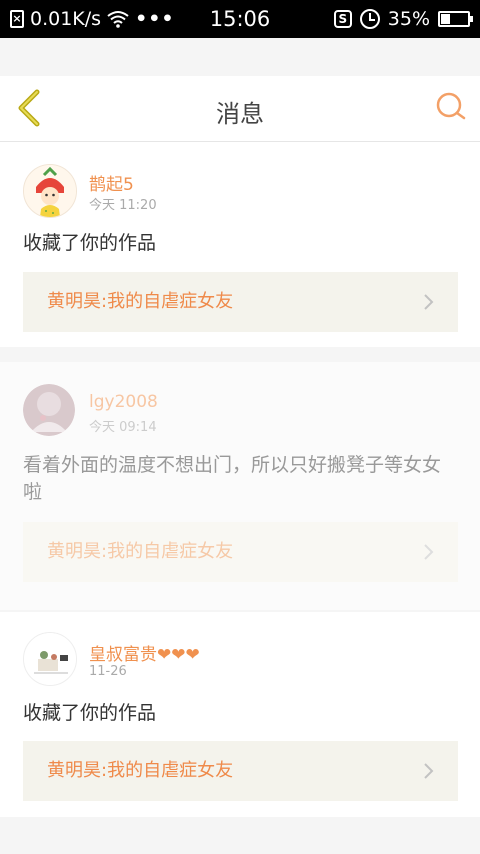 The height and width of the screenshot is (854, 480). Describe the element at coordinates (66, 19) in the screenshot. I see `network-speed: 0.01K/s` at that location.